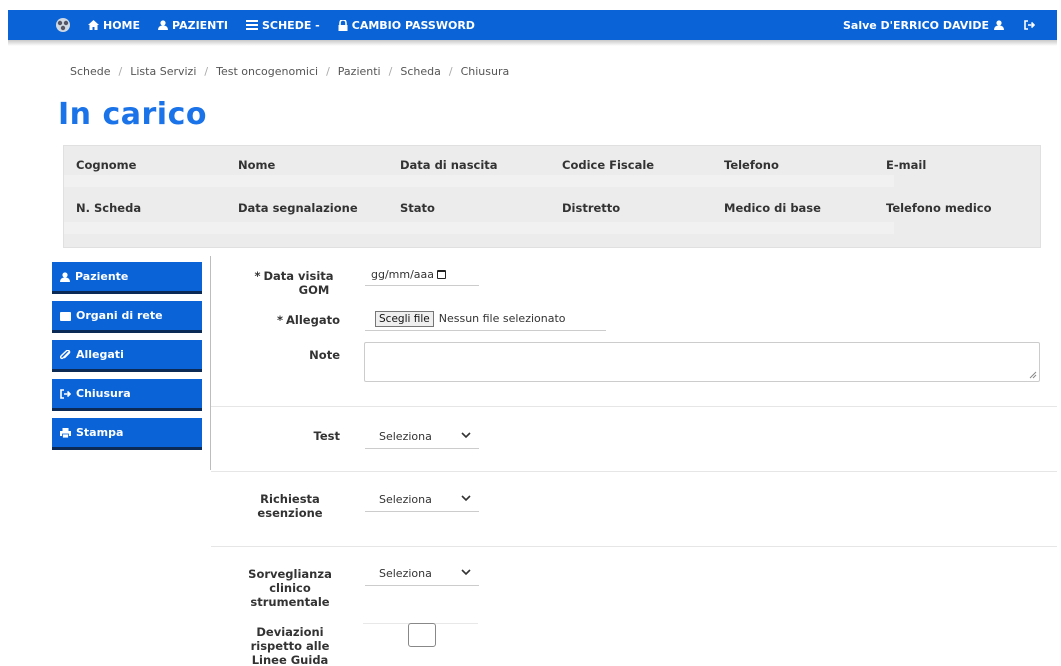 The height and width of the screenshot is (666, 1061). Describe the element at coordinates (915, 25) in the screenshot. I see `user-greeting-label: Salve D'ERRICO DAVIDE` at that location.